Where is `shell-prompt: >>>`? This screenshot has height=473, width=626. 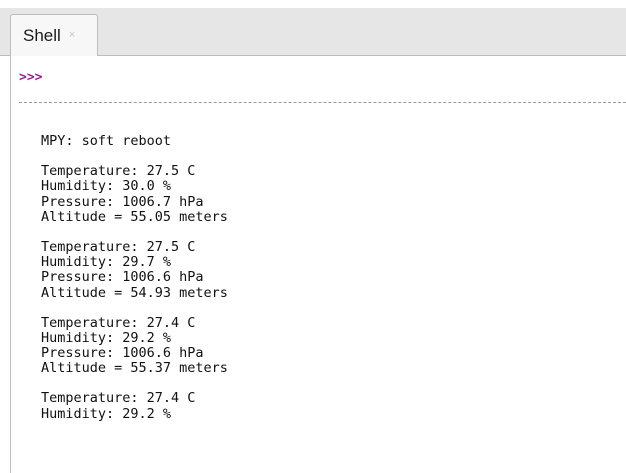
shell-prompt: >>> is located at coordinates (31, 77).